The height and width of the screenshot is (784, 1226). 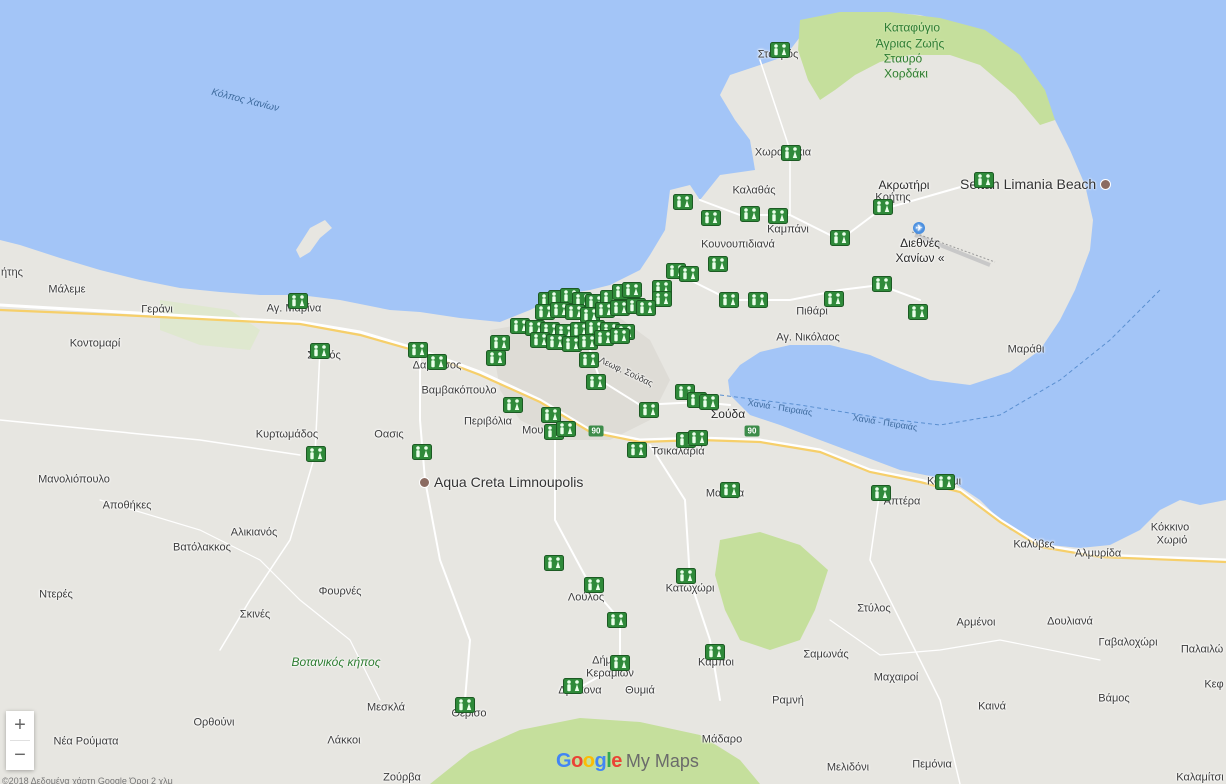 I want to click on zoom-in-button: +, so click(x=20, y=725).